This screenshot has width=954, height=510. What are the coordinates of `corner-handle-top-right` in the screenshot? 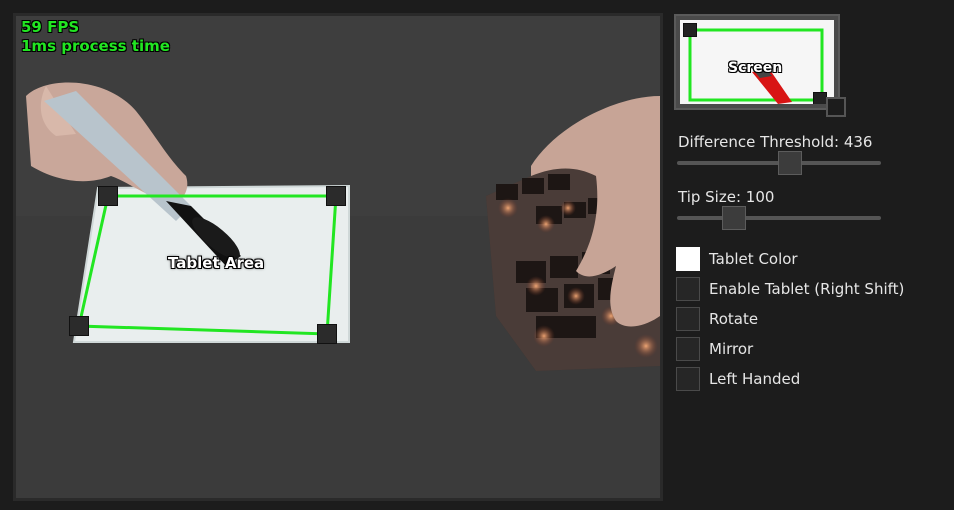 It's located at (336, 196).